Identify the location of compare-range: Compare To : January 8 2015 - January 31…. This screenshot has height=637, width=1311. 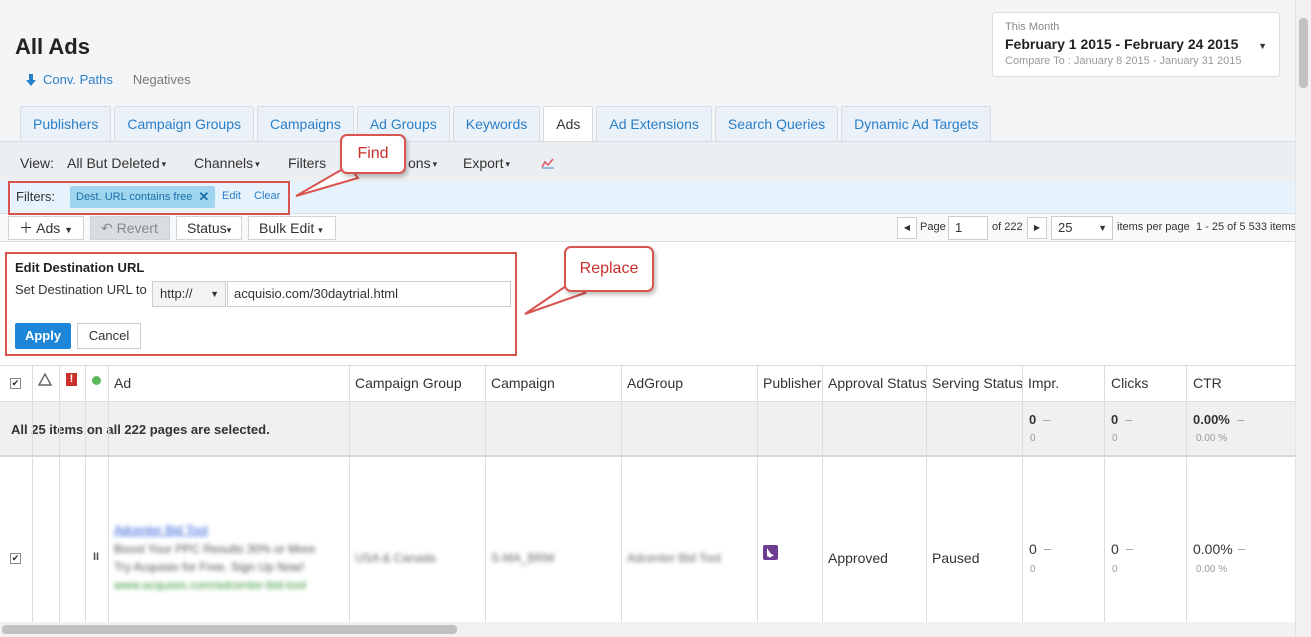
(1123, 61).